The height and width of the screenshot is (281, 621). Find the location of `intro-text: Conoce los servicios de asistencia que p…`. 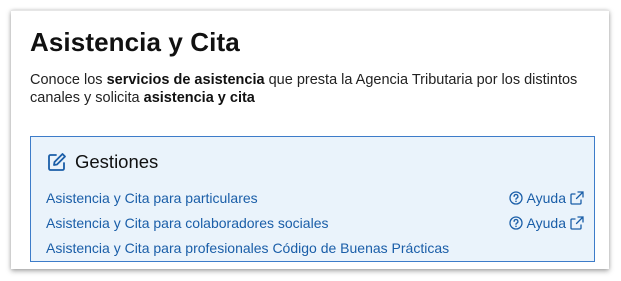

intro-text: Conoce los servicios de asistencia que p… is located at coordinates (310, 89).